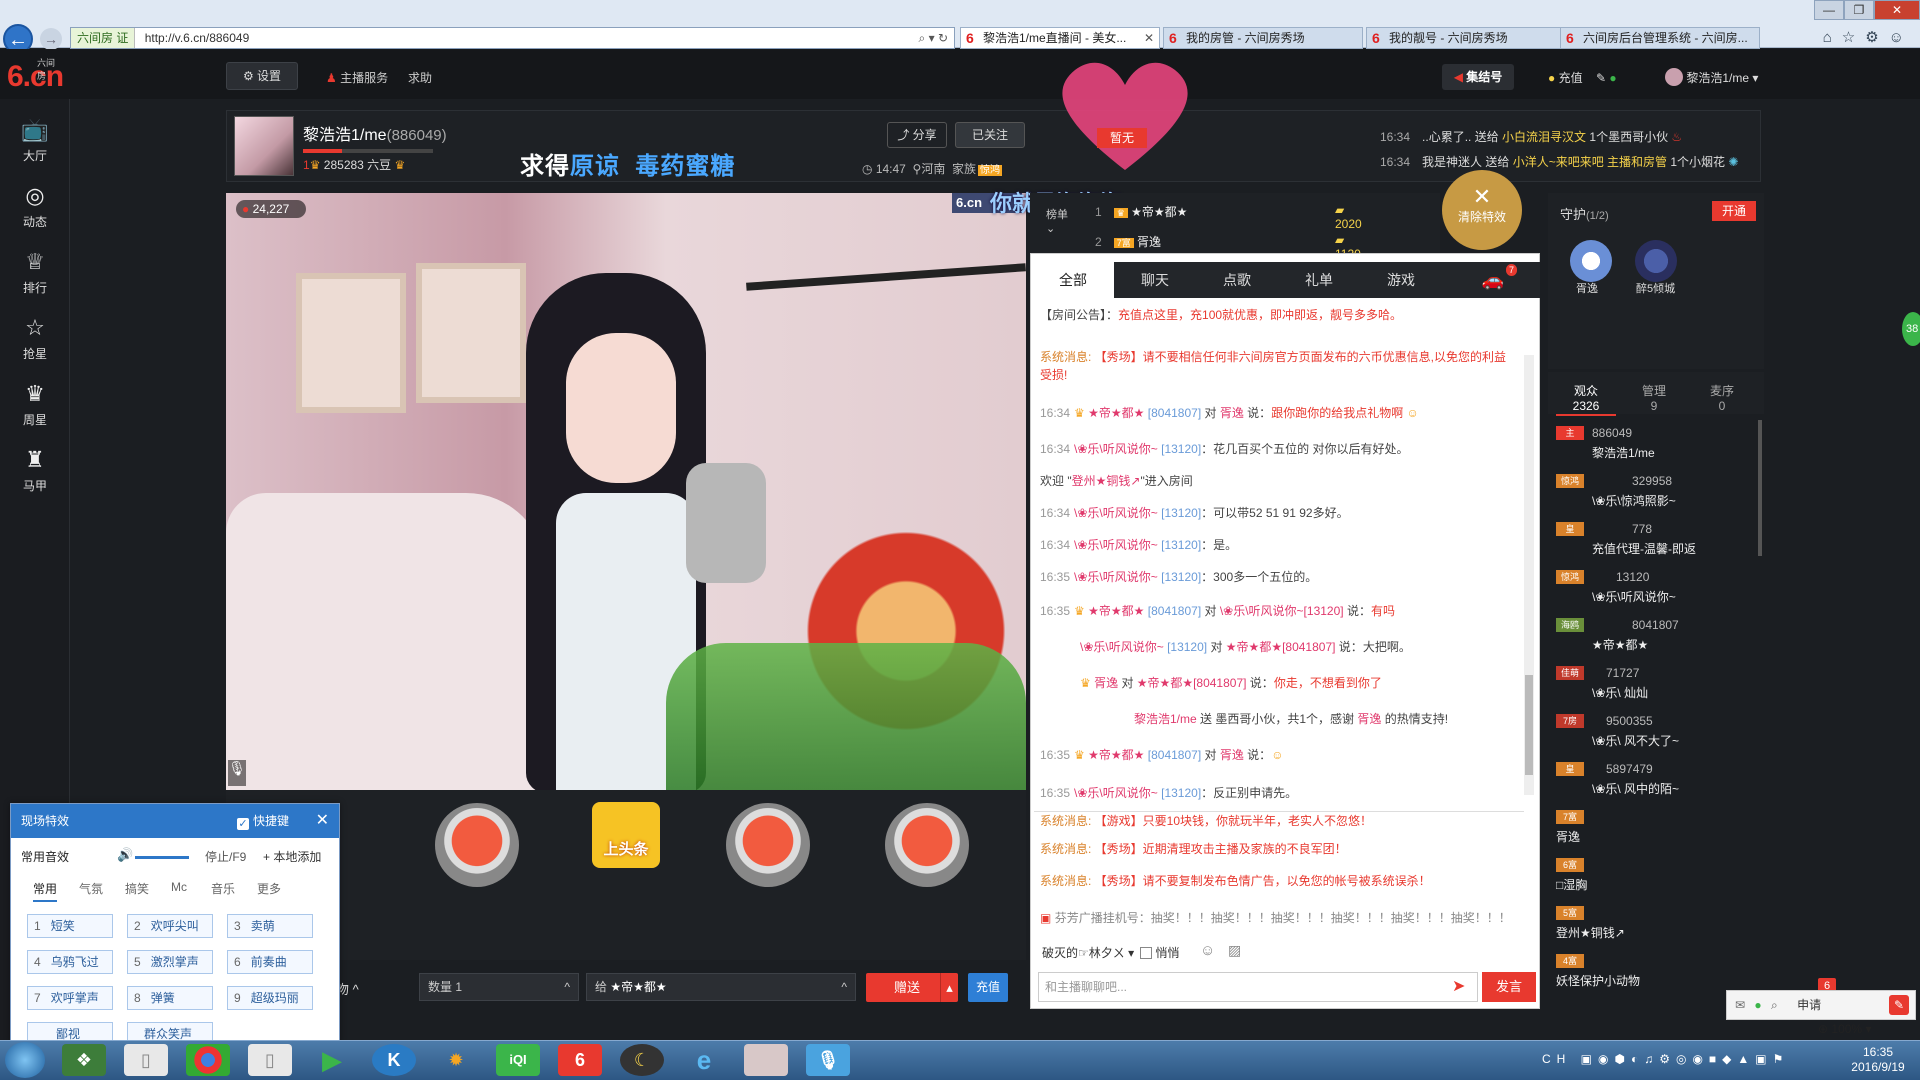 The width and height of the screenshot is (1920, 1080). What do you see at coordinates (912, 987) in the screenshot?
I see `send-gift-button: 赠送 ▴` at bounding box center [912, 987].